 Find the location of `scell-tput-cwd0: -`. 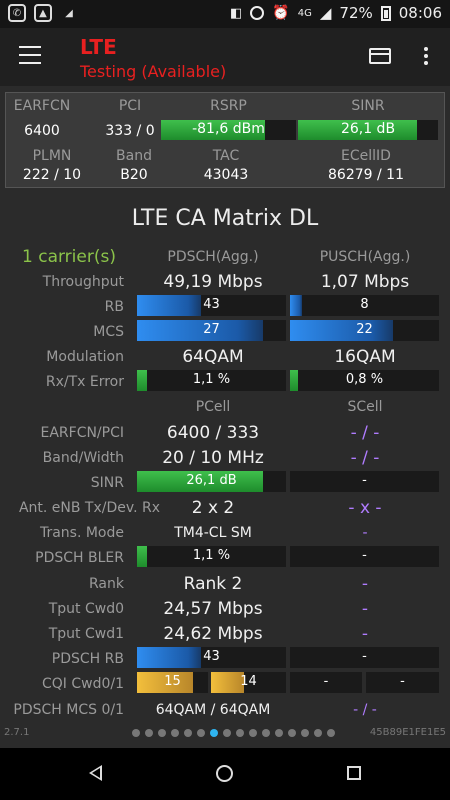

scell-tput-cwd0: - is located at coordinates (365, 609).